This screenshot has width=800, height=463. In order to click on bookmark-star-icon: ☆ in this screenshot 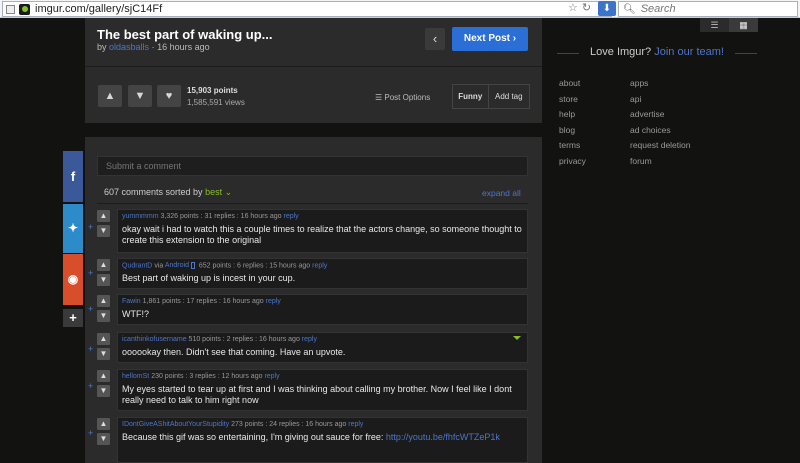, I will do `click(573, 8)`.